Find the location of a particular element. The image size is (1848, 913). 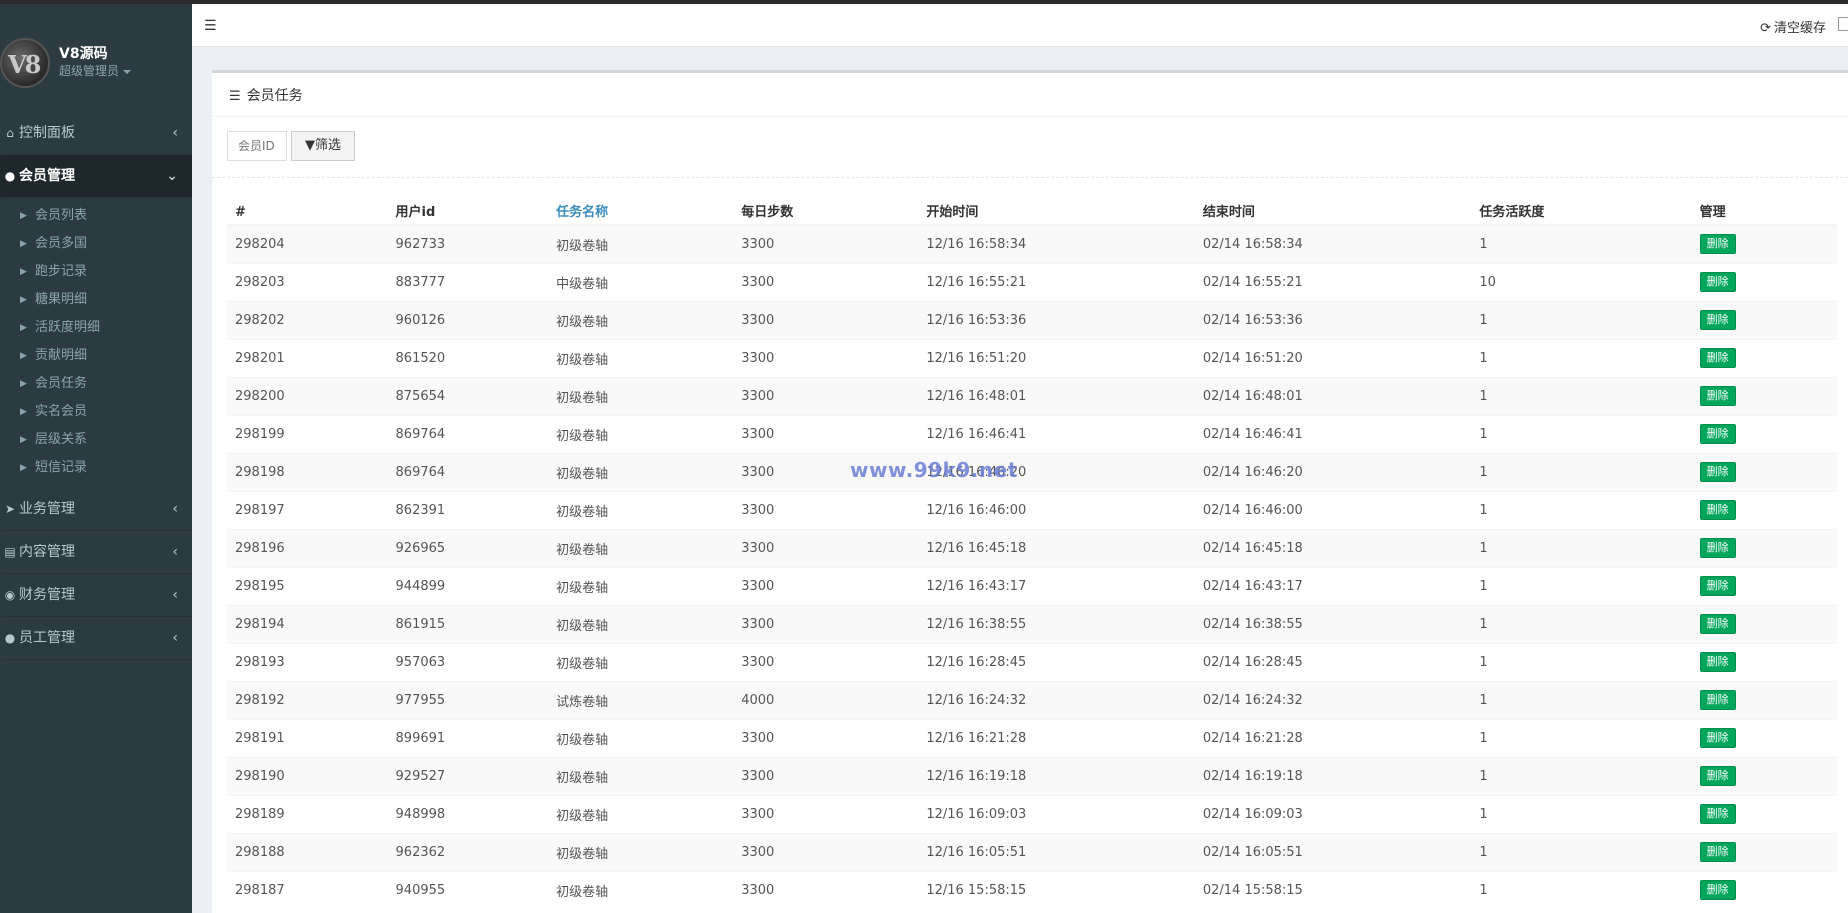

submenu-item-5: ▶ 贡献明细 is located at coordinates (96, 356).